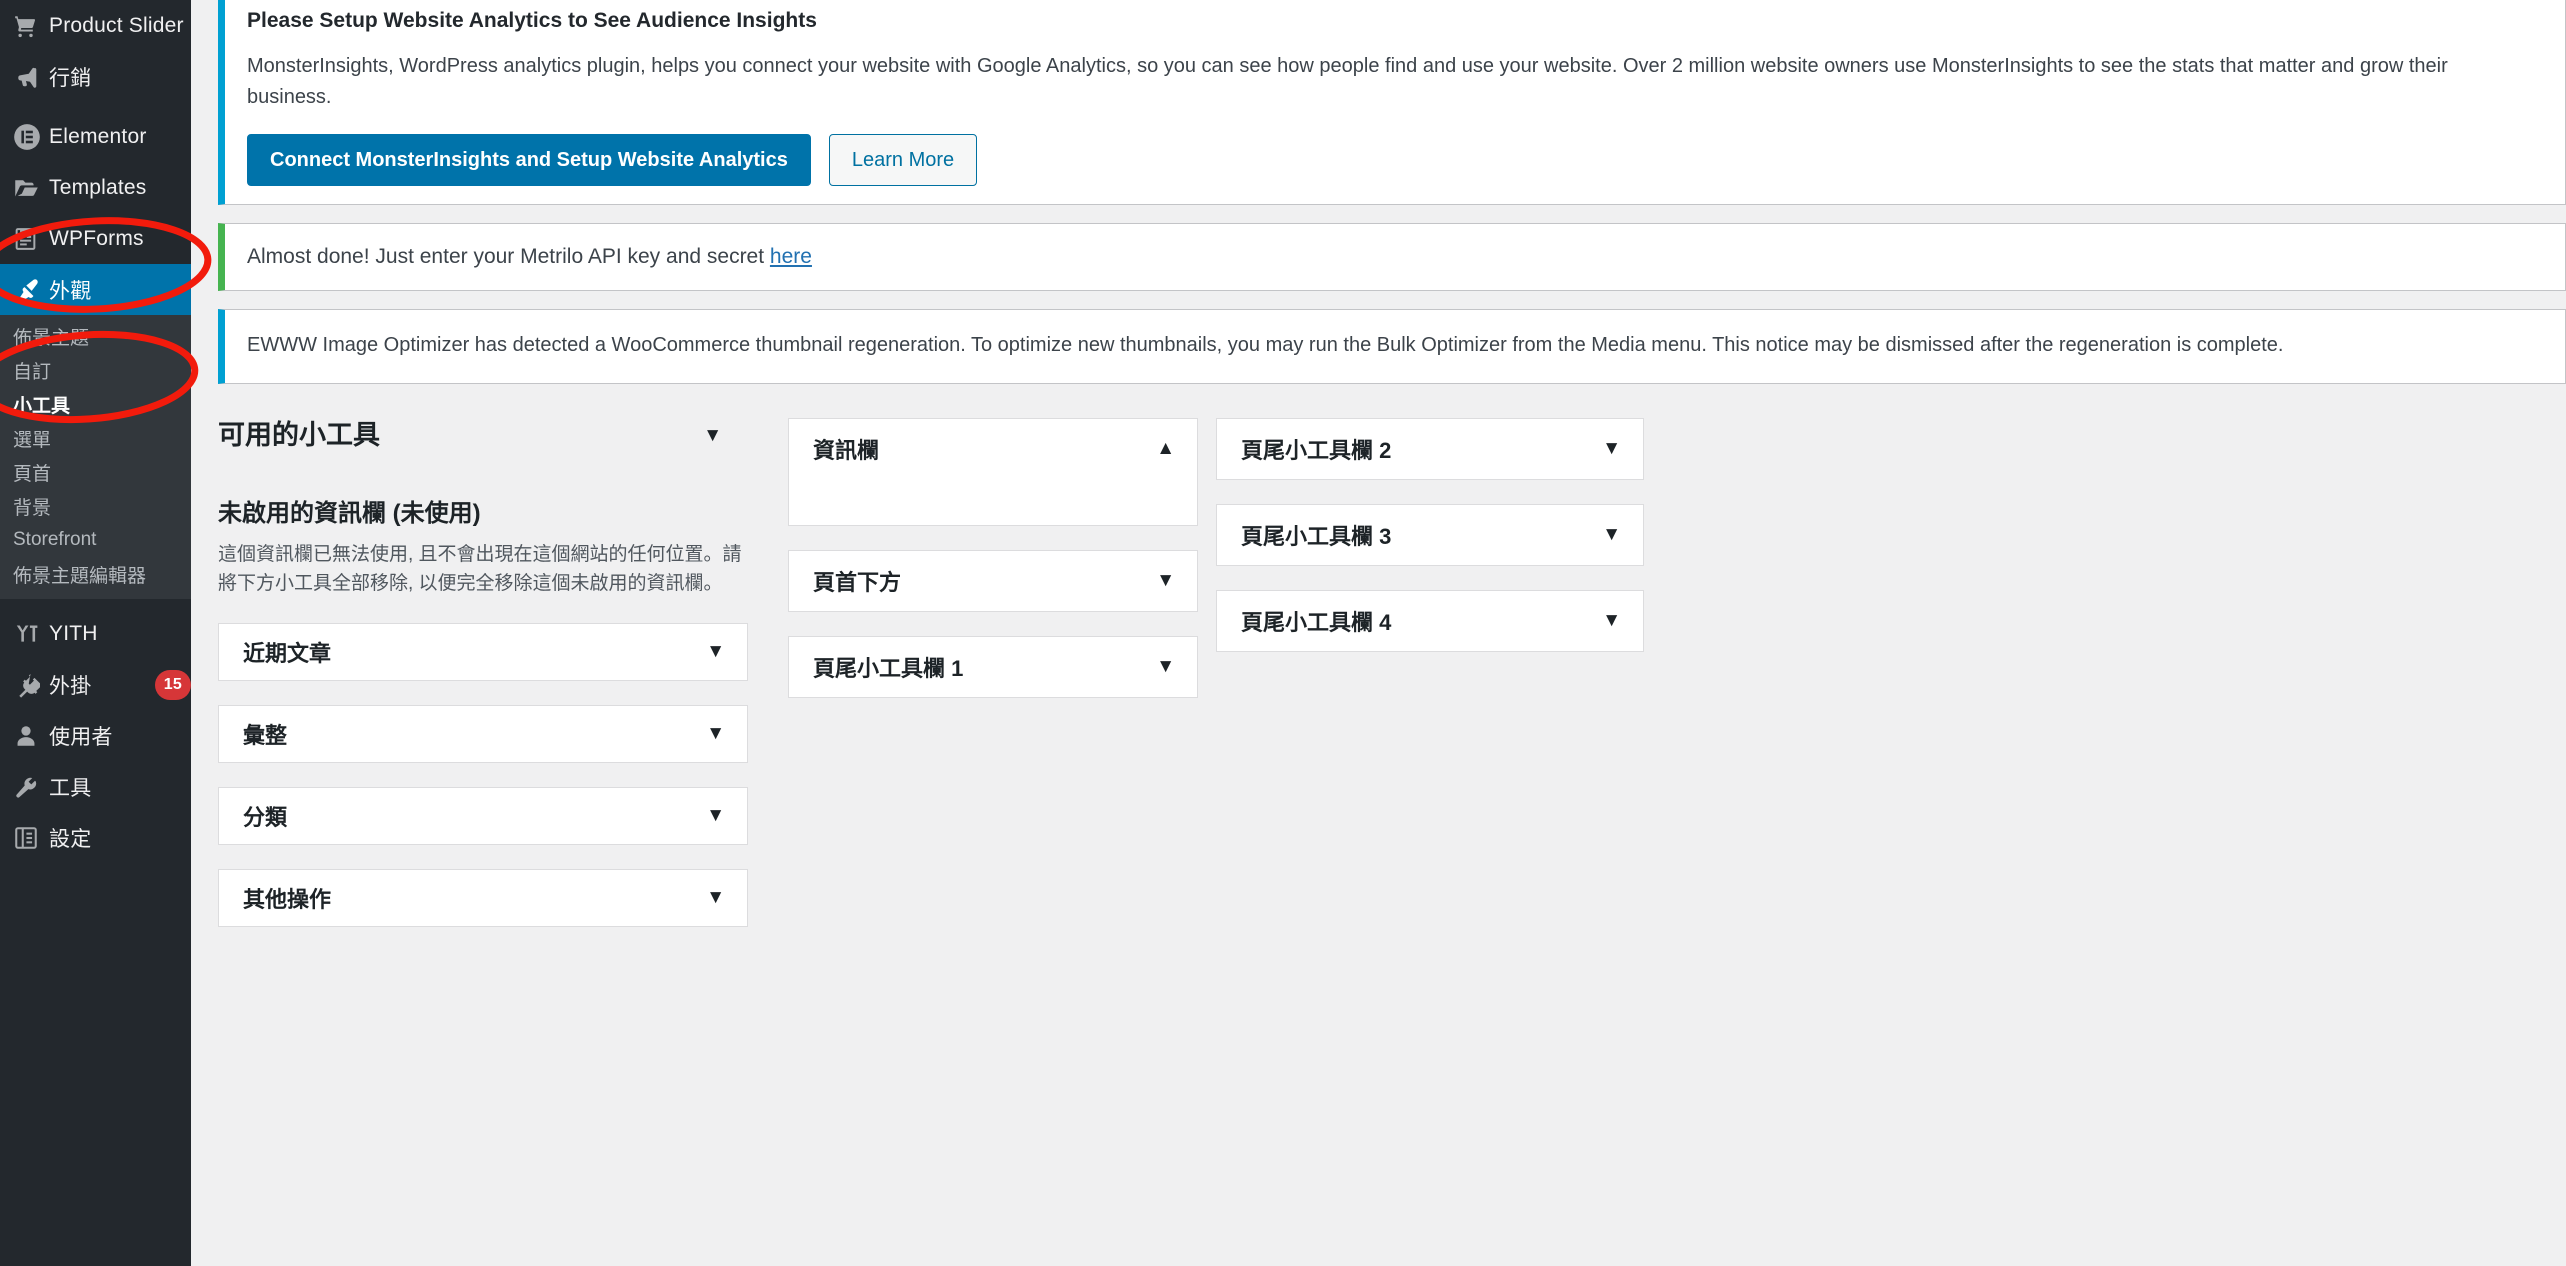 This screenshot has width=2566, height=1266. Describe the element at coordinates (1316, 622) in the screenshot. I see `widget-area-label: 頁尾小工具欄 4` at that location.